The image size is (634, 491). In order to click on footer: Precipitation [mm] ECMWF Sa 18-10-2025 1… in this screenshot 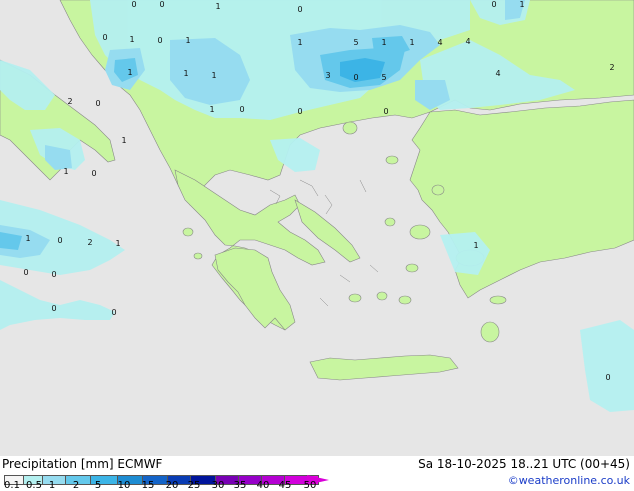, I will do `click(317, 473)`.